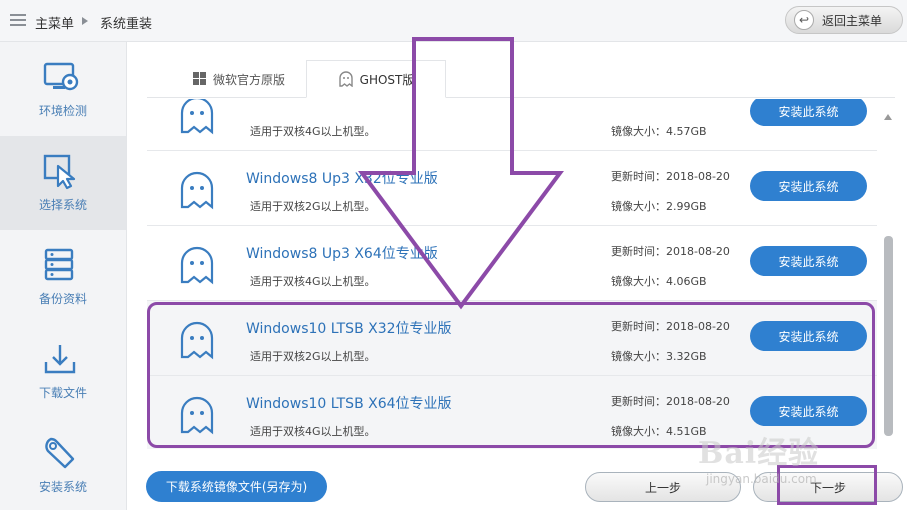  I want to click on annotation-arrow-icon, so click(461, 173).